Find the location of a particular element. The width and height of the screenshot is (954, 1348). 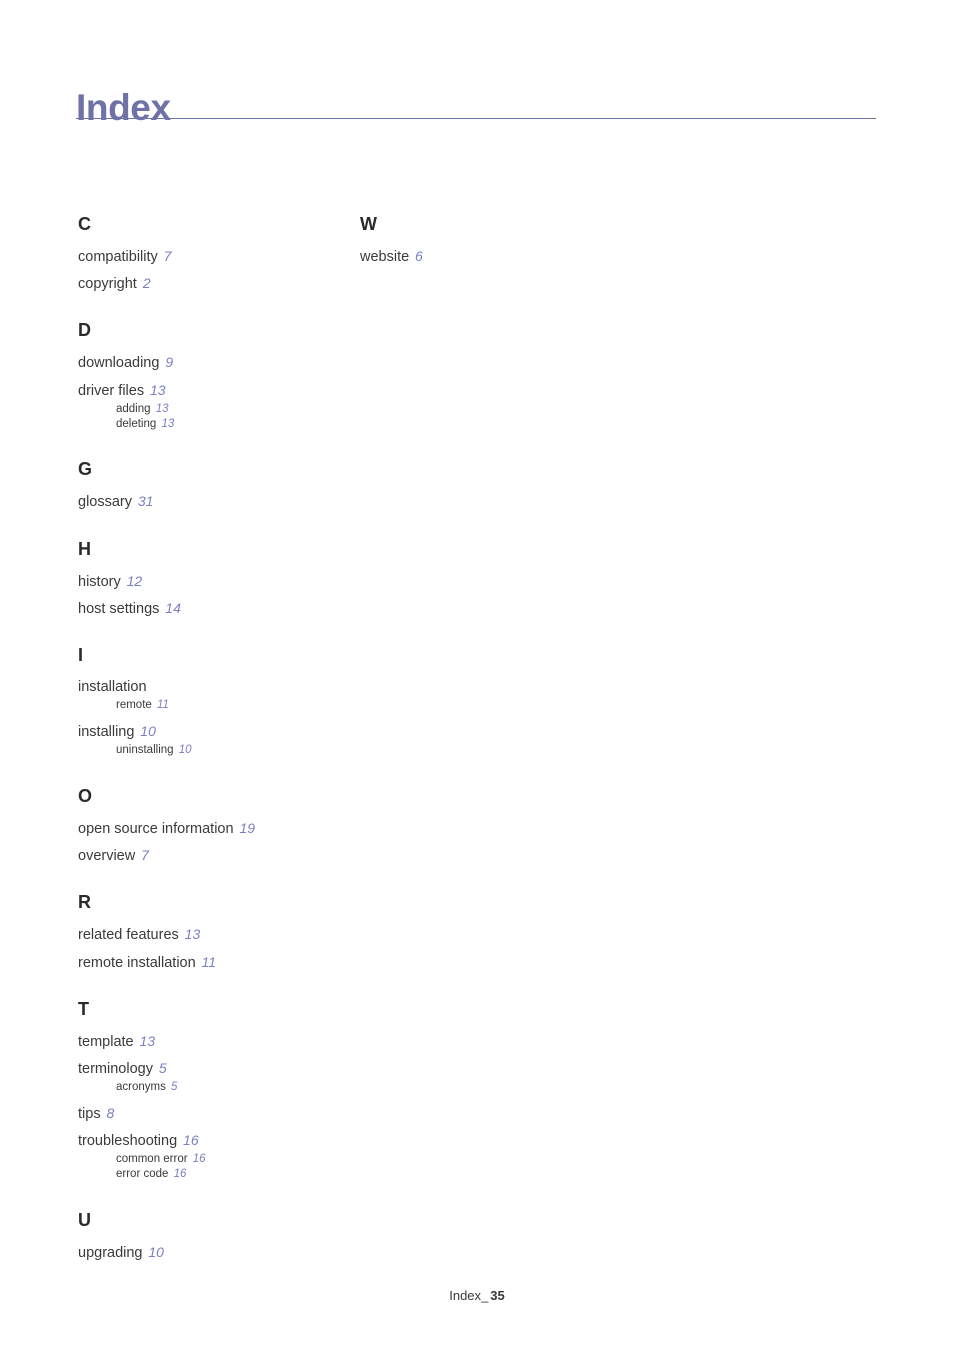

section-letter: I is located at coordinates (81, 654).